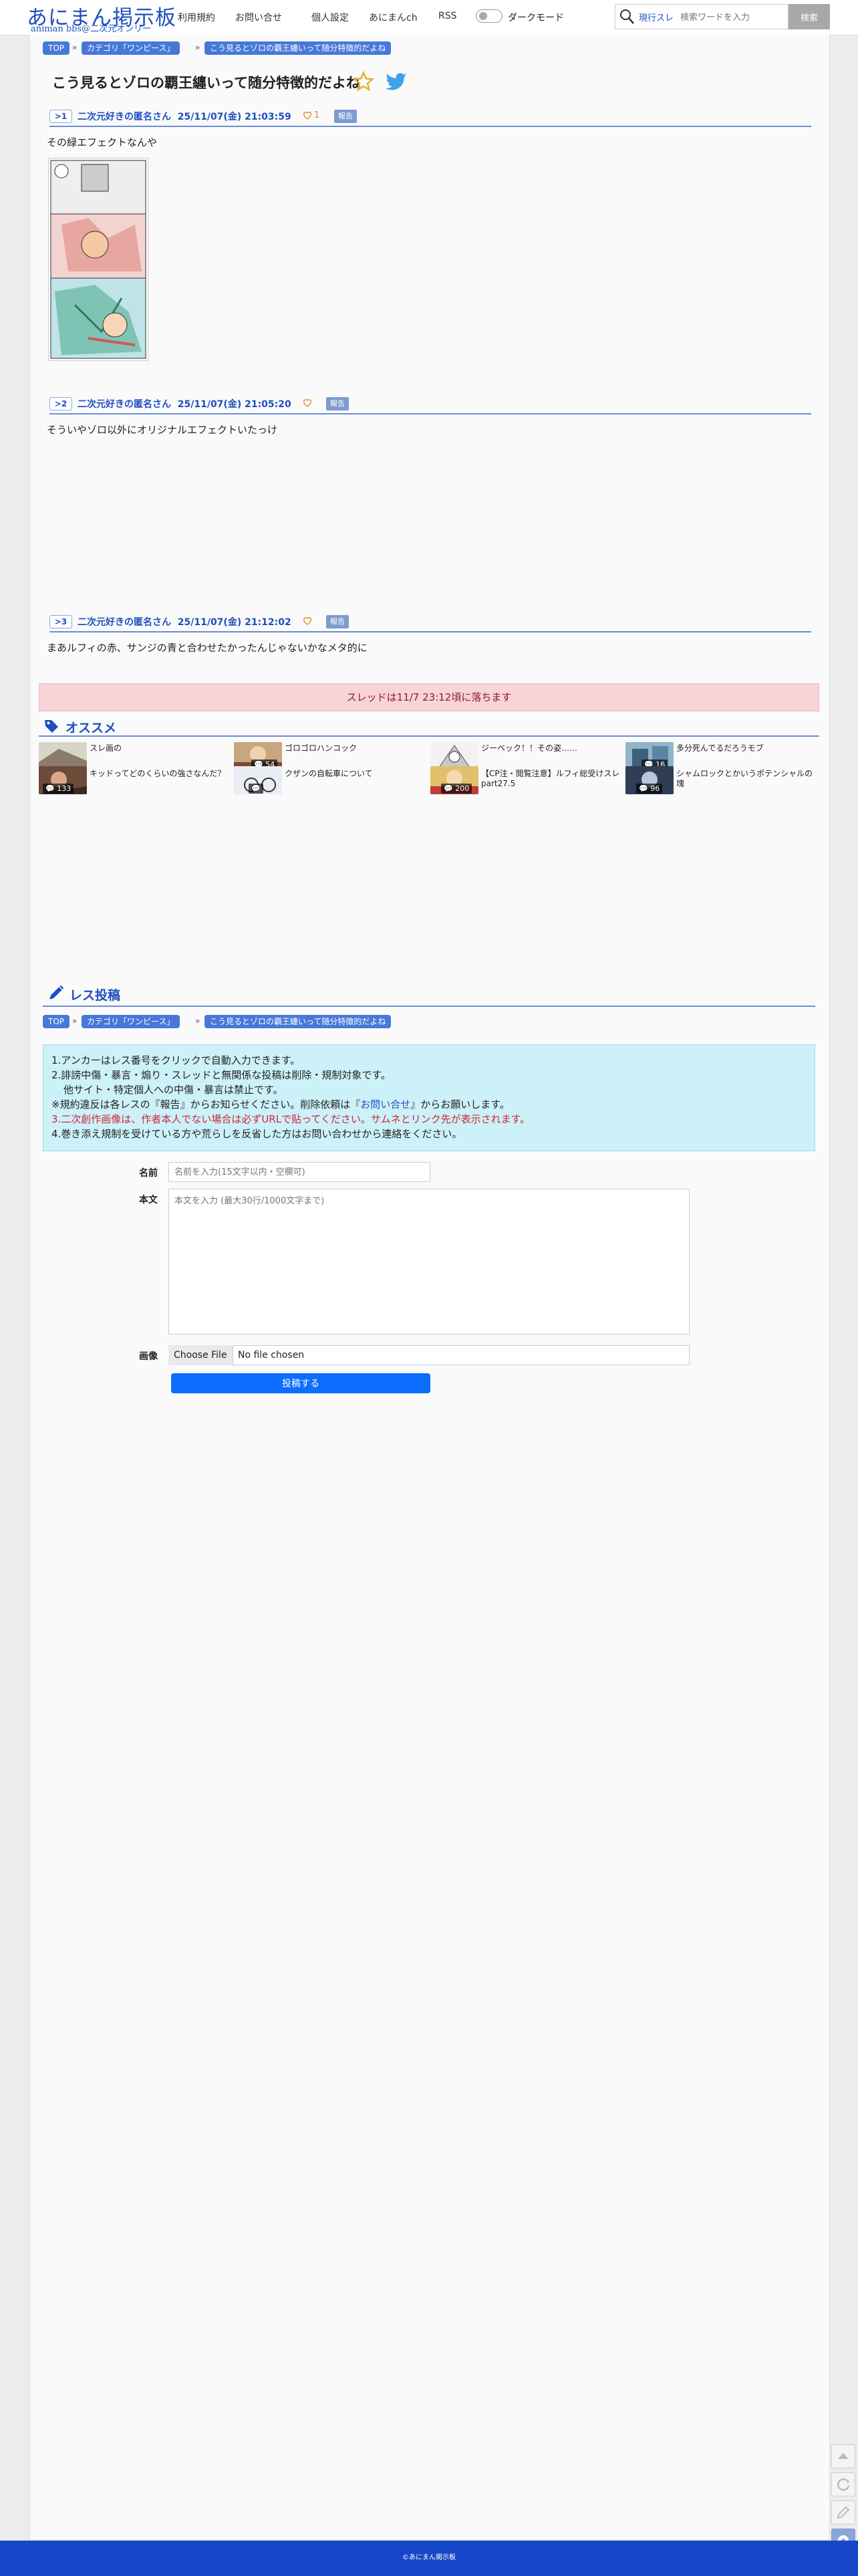 The width and height of the screenshot is (858, 2576). Describe the element at coordinates (300, 1383) in the screenshot. I see `submit-post-button: 投稿する` at that location.